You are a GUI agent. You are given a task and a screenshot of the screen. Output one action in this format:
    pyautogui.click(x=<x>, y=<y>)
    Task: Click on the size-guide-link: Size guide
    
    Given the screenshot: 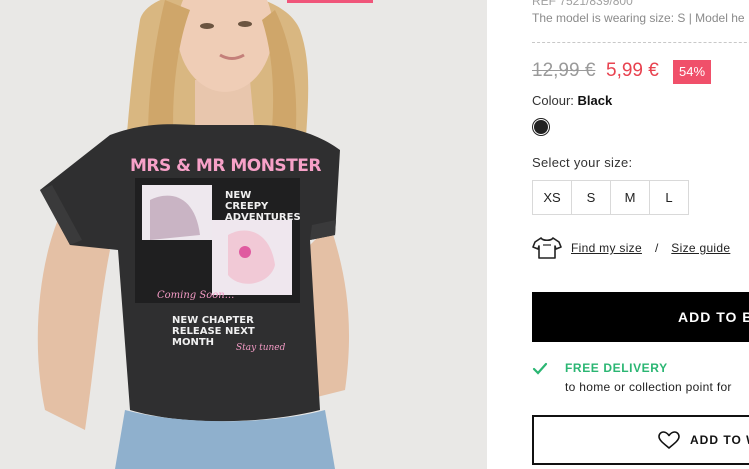 What is the action you would take?
    pyautogui.click(x=700, y=248)
    